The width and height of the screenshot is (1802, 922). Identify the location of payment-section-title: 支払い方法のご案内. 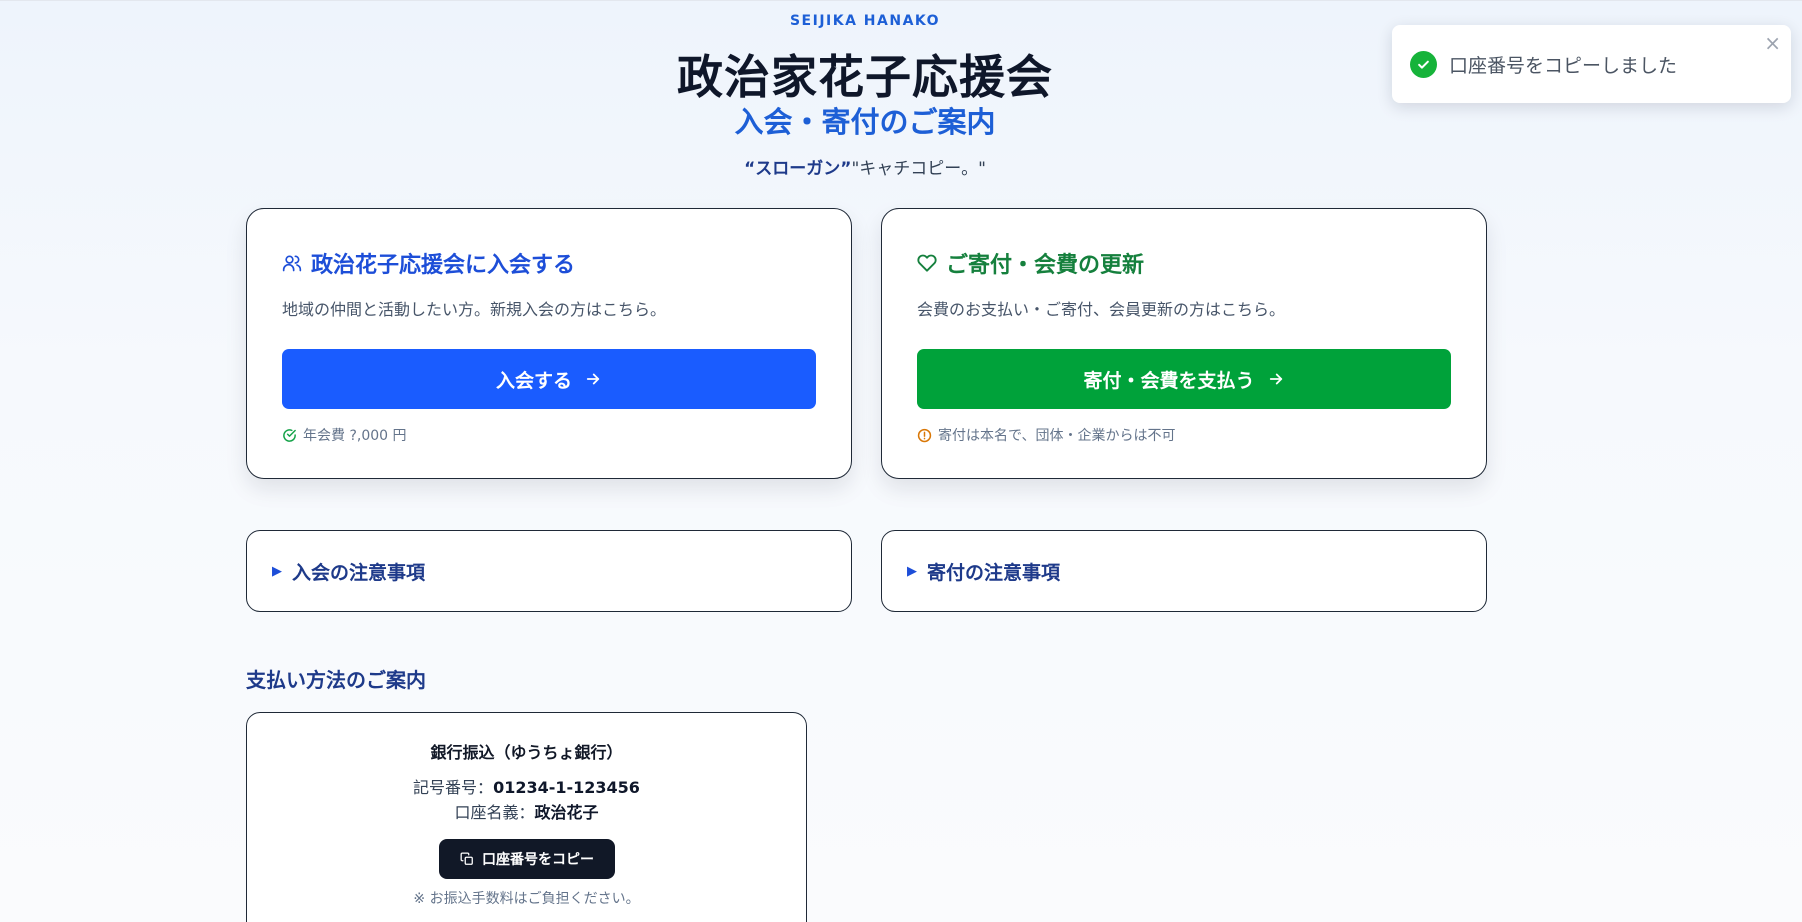
(336, 680).